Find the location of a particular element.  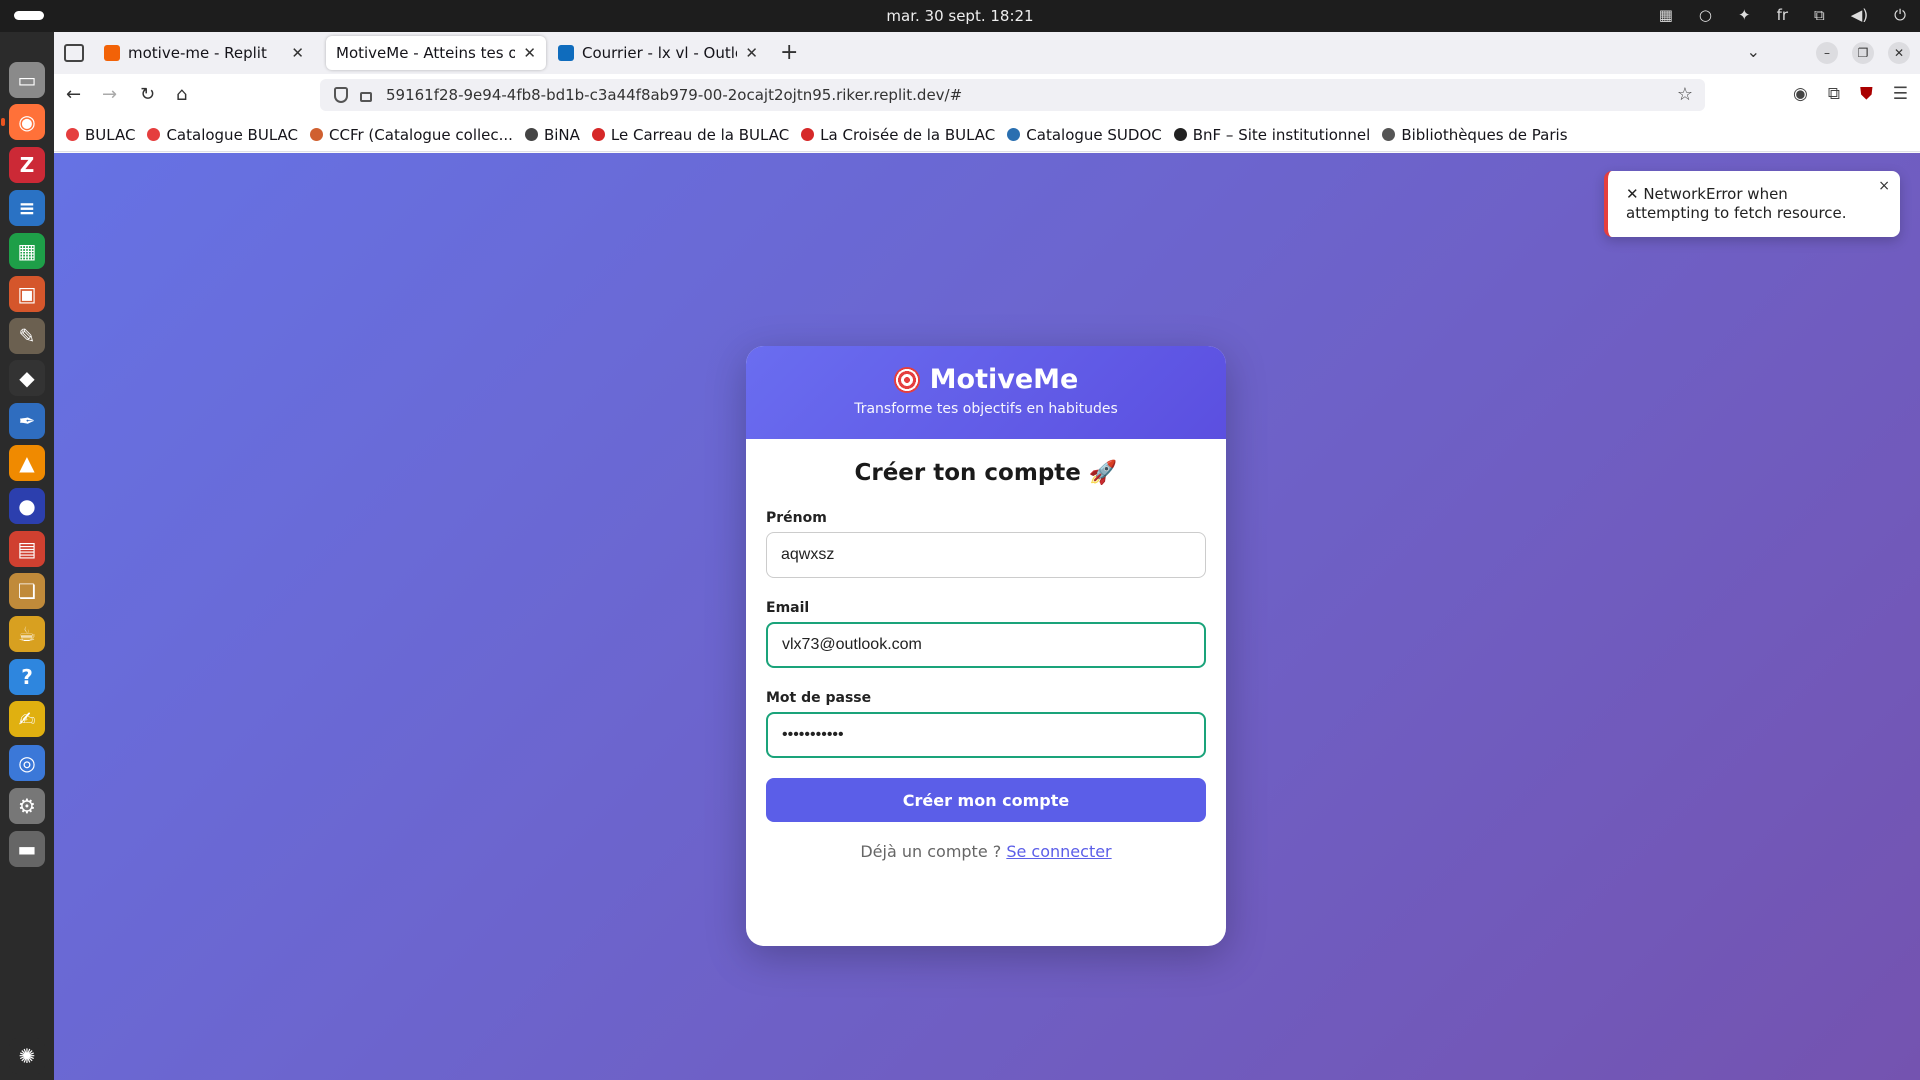

window-controls: – ❐ ✕ is located at coordinates (1863, 53).